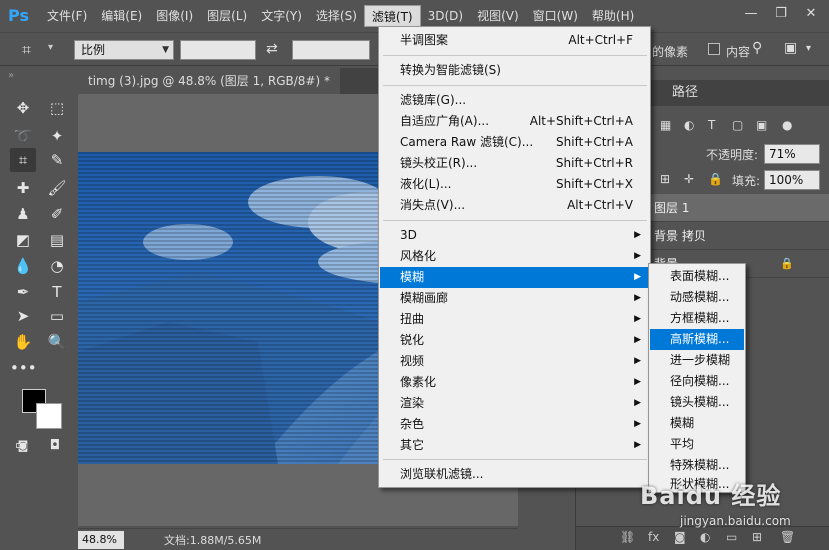 This screenshot has width=829, height=550. I want to click on adjustment-layer-icon: ◐, so click(705, 537).